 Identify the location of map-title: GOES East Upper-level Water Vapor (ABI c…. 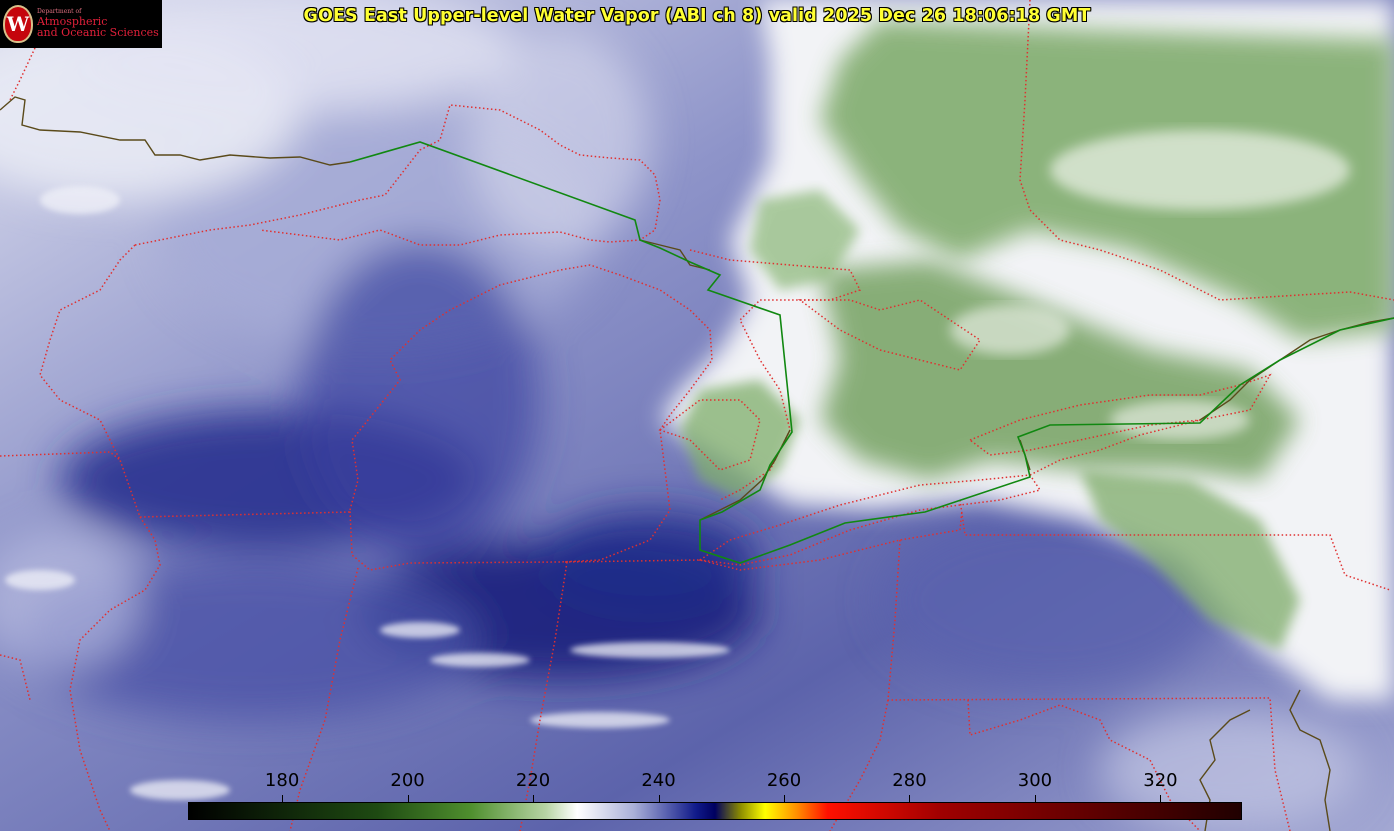
(697, 16).